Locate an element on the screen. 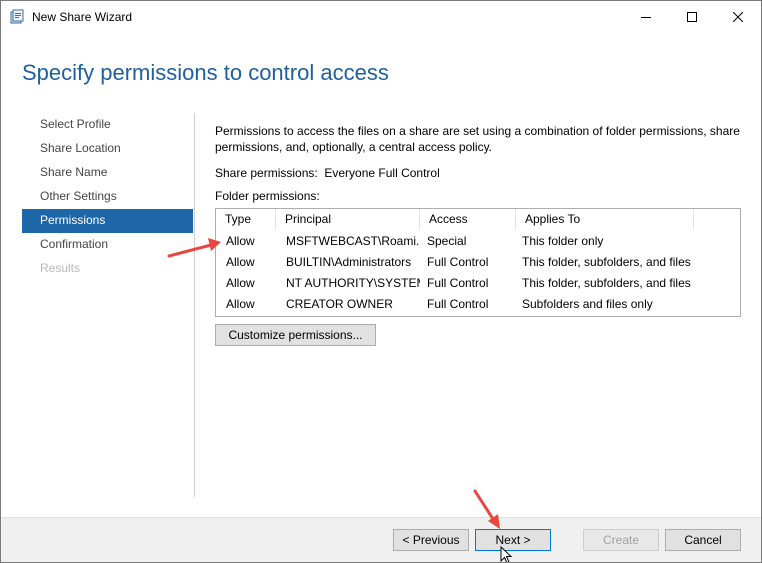 Image resolution: width=762 pixels, height=563 pixels. share-permissions-text: Share permissions: Everyone Full Control is located at coordinates (327, 173).